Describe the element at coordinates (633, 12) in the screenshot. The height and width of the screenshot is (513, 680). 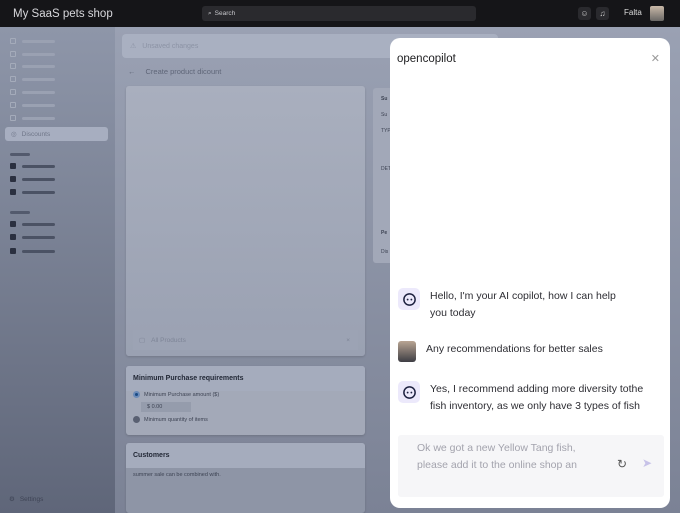
I see `user-name: Falta` at that location.